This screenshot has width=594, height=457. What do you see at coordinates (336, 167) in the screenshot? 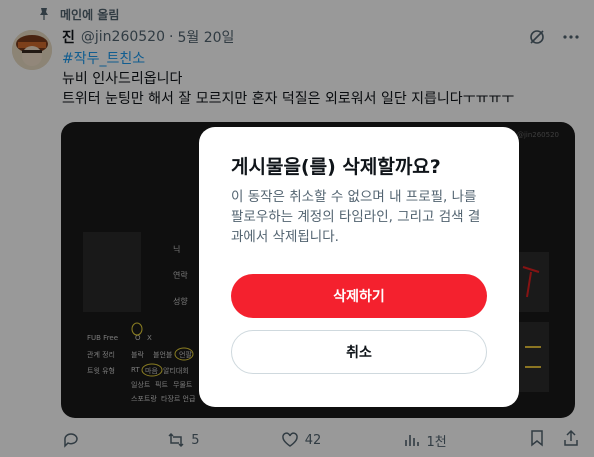
I see `dialog-title: 게시물을(를) 삭제할까요?` at bounding box center [336, 167].